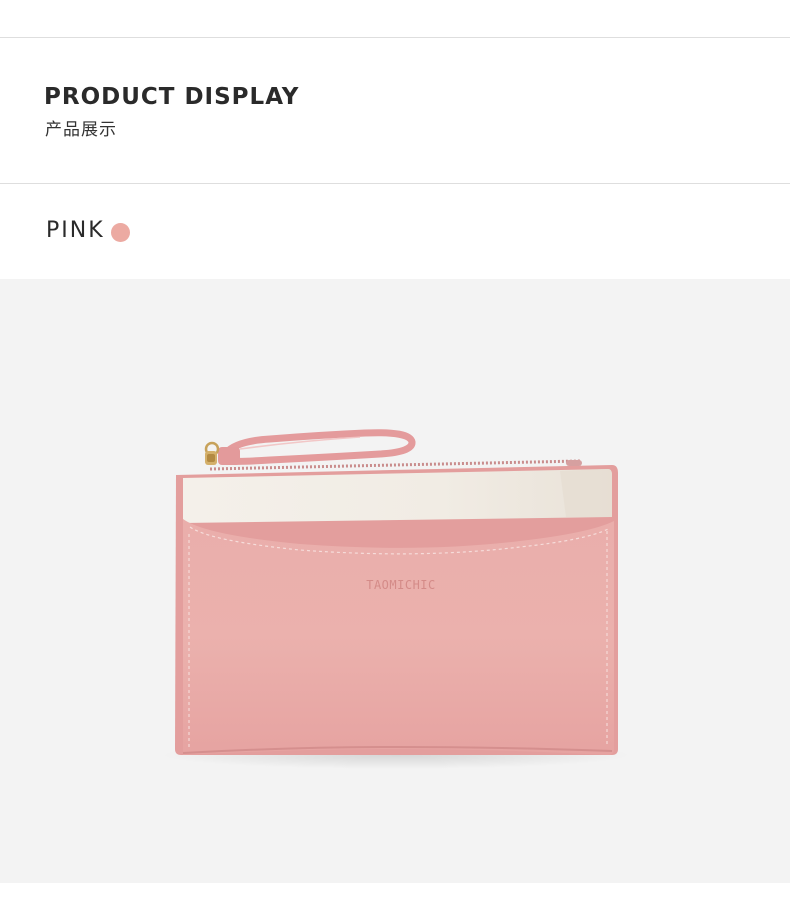 The height and width of the screenshot is (905, 790). What do you see at coordinates (212, 453) in the screenshot?
I see `zipper-pull-icon` at bounding box center [212, 453].